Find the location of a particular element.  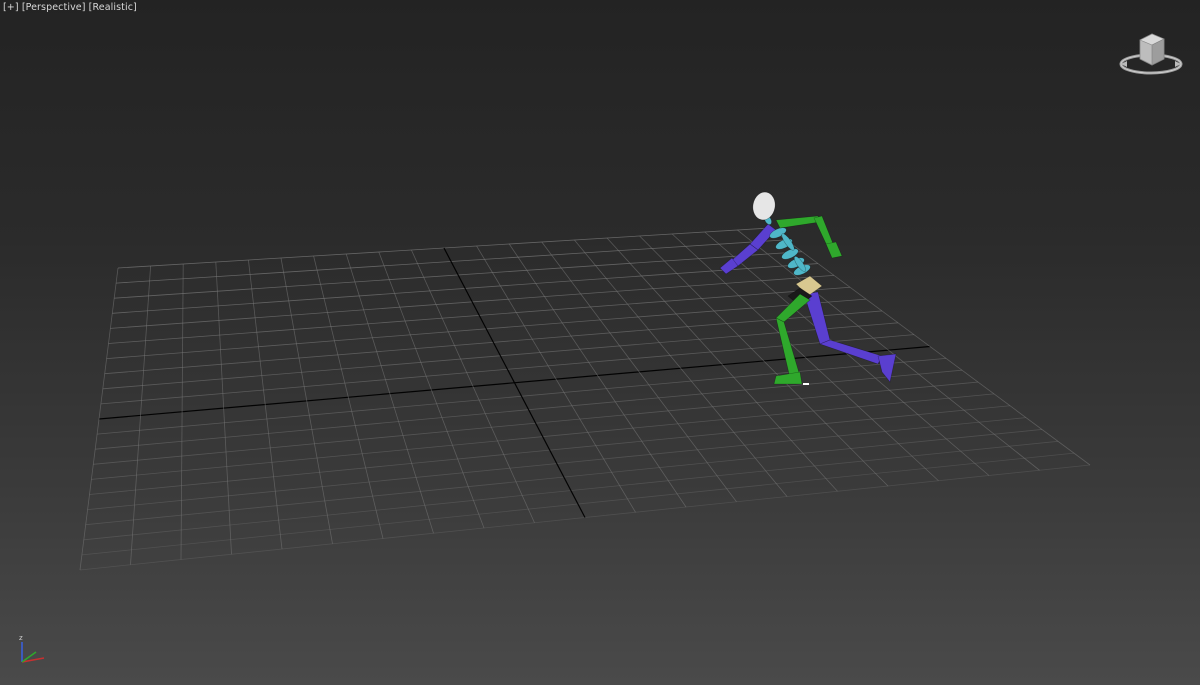

biped-character is located at coordinates (808, 287).